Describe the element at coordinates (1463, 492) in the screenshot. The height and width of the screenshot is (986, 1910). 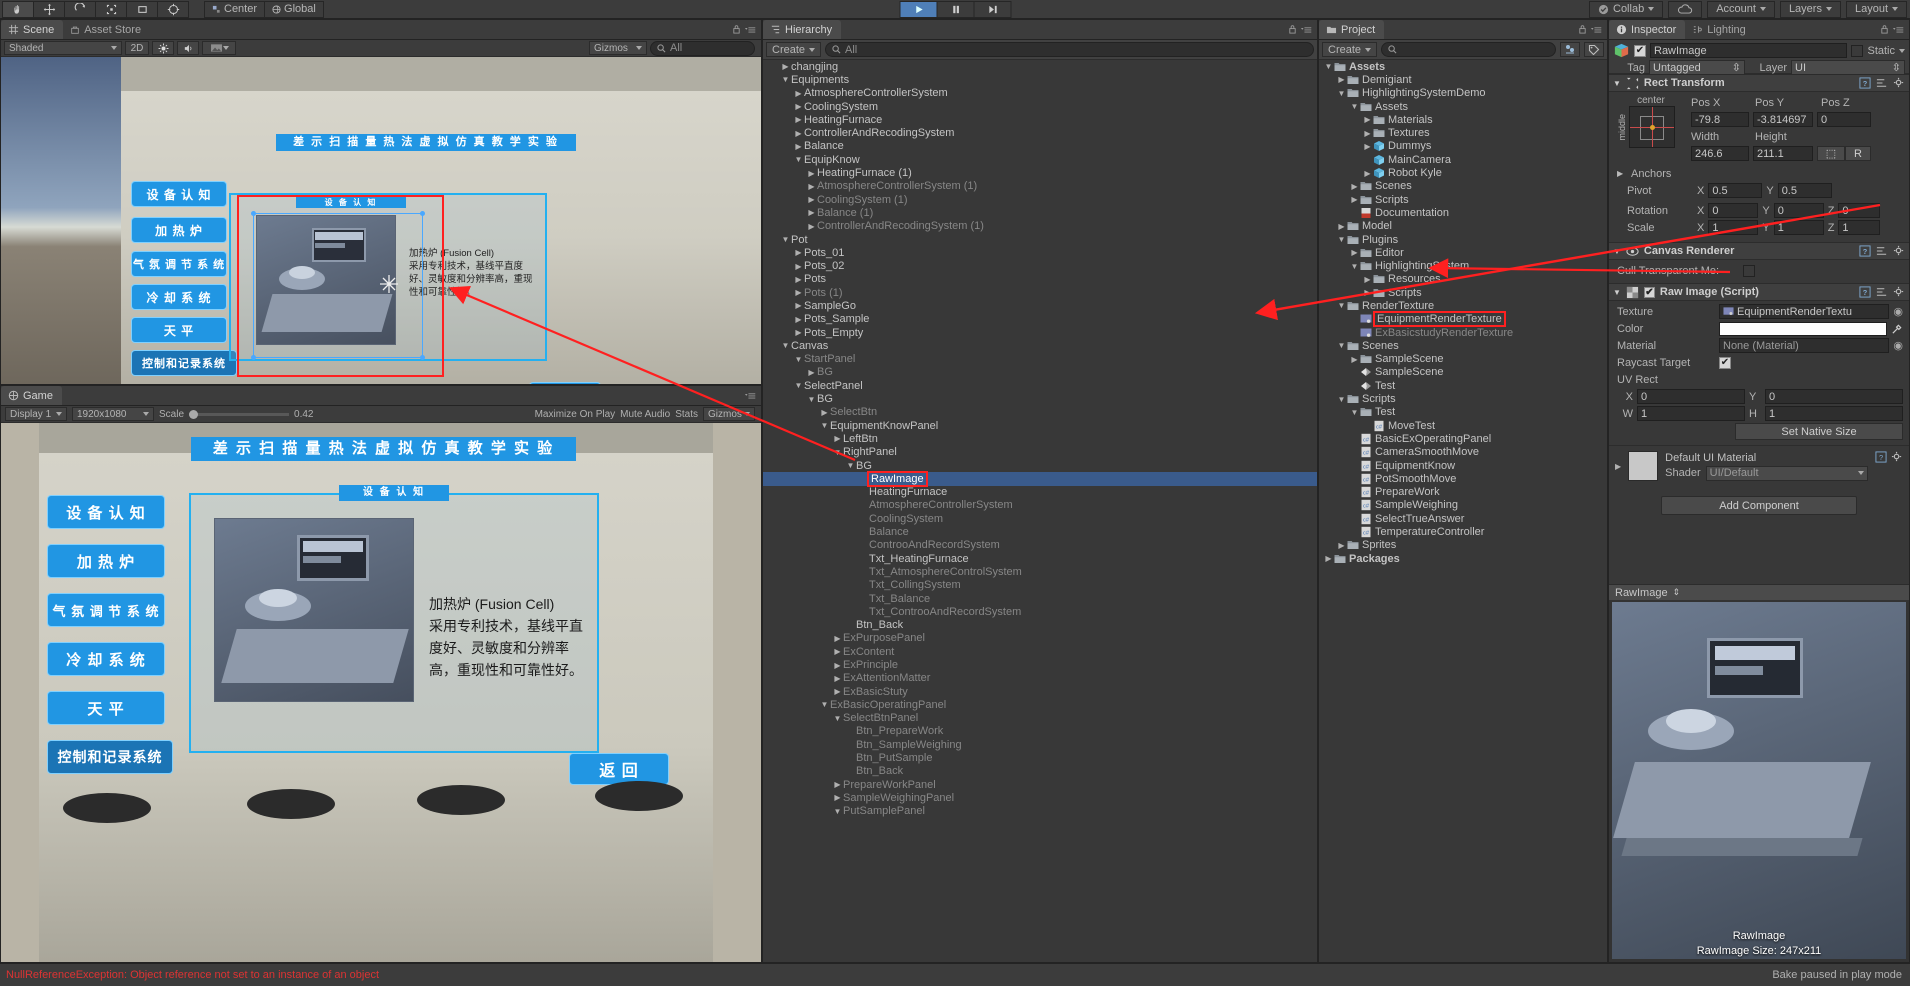
I see `project-tree-row: c# PrepareWork` at that location.